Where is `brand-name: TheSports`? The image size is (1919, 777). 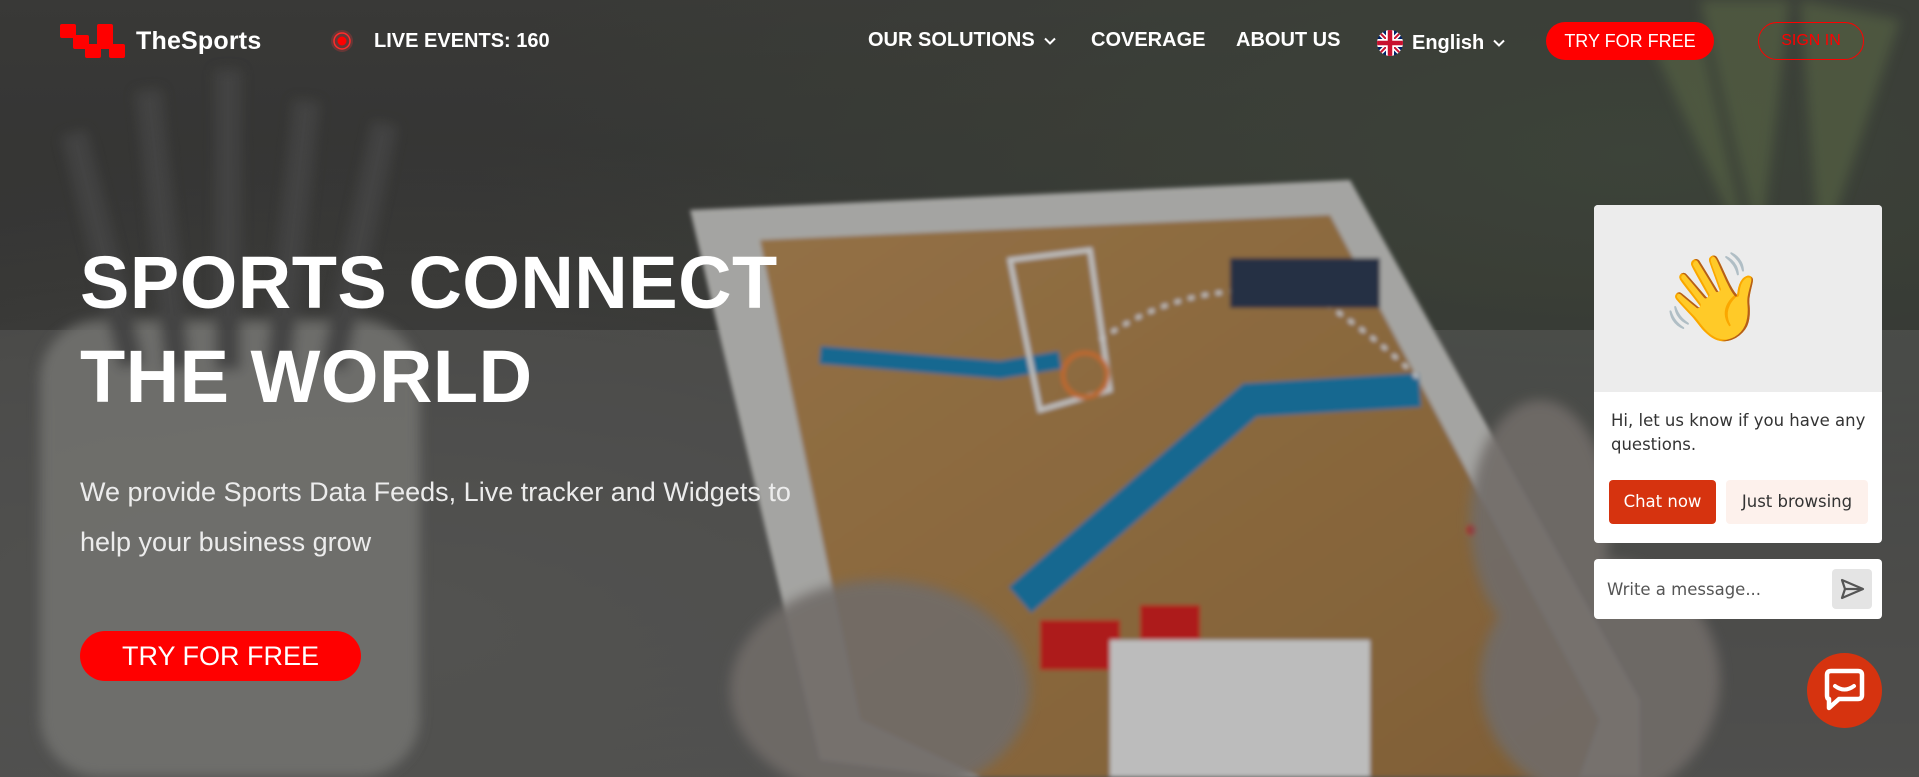 brand-name: TheSports is located at coordinates (199, 40).